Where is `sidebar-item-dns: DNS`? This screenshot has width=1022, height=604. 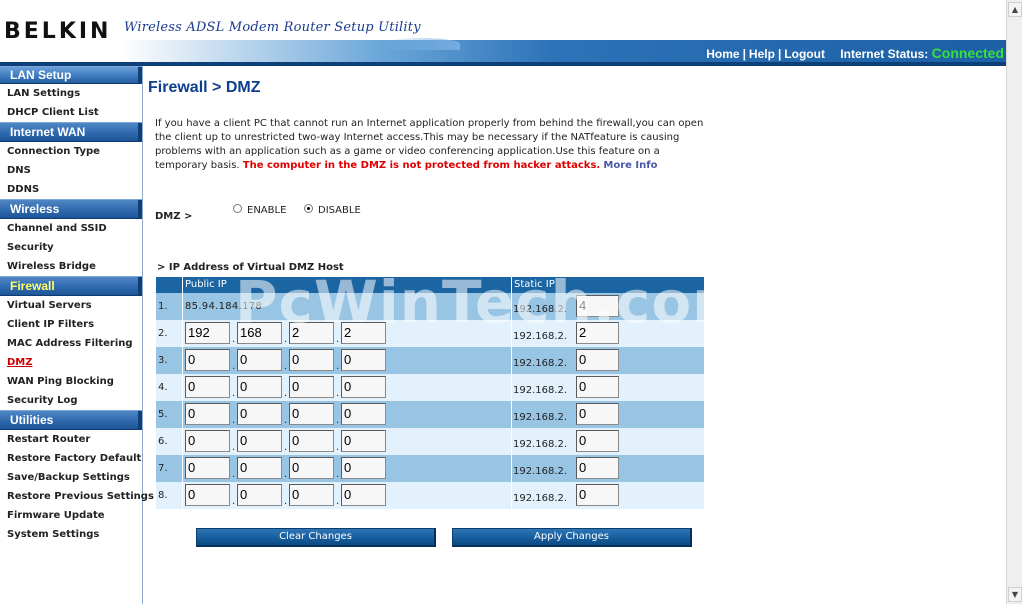
sidebar-item-dns: DNS is located at coordinates (71, 170).